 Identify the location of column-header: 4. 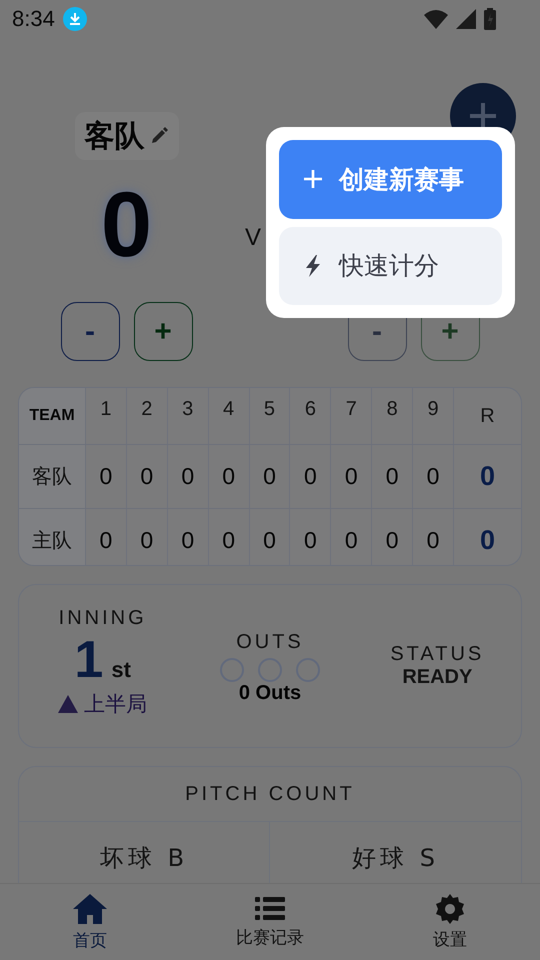
(229, 416).